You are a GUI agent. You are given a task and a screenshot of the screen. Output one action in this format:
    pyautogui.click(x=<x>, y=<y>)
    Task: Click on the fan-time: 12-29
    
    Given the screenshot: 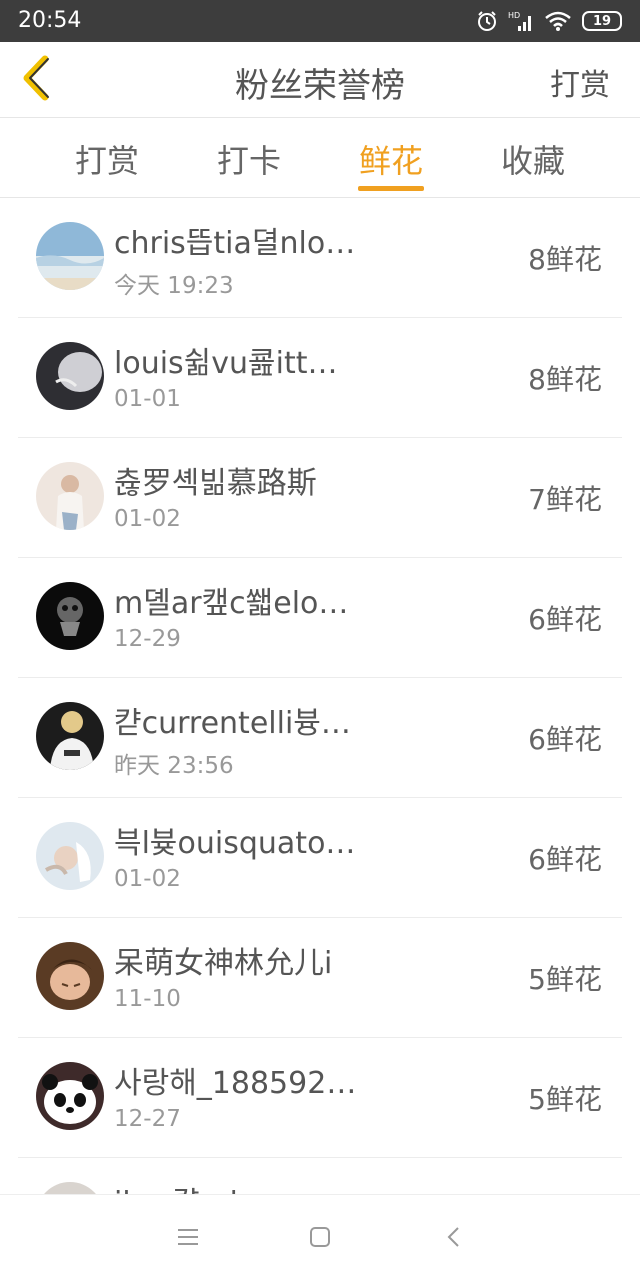 What is the action you would take?
    pyautogui.click(x=147, y=639)
    